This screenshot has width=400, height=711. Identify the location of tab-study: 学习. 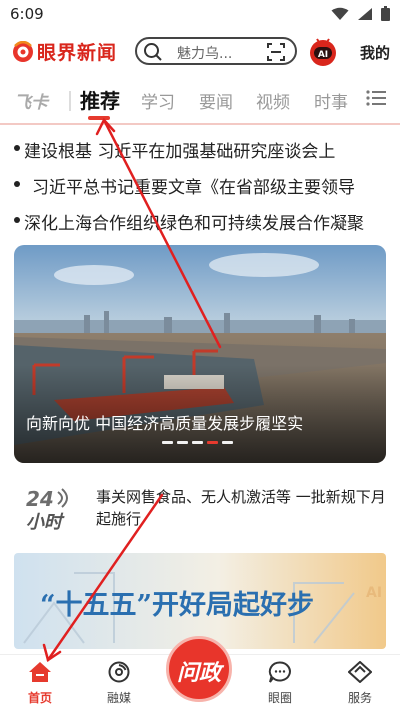
(158, 100).